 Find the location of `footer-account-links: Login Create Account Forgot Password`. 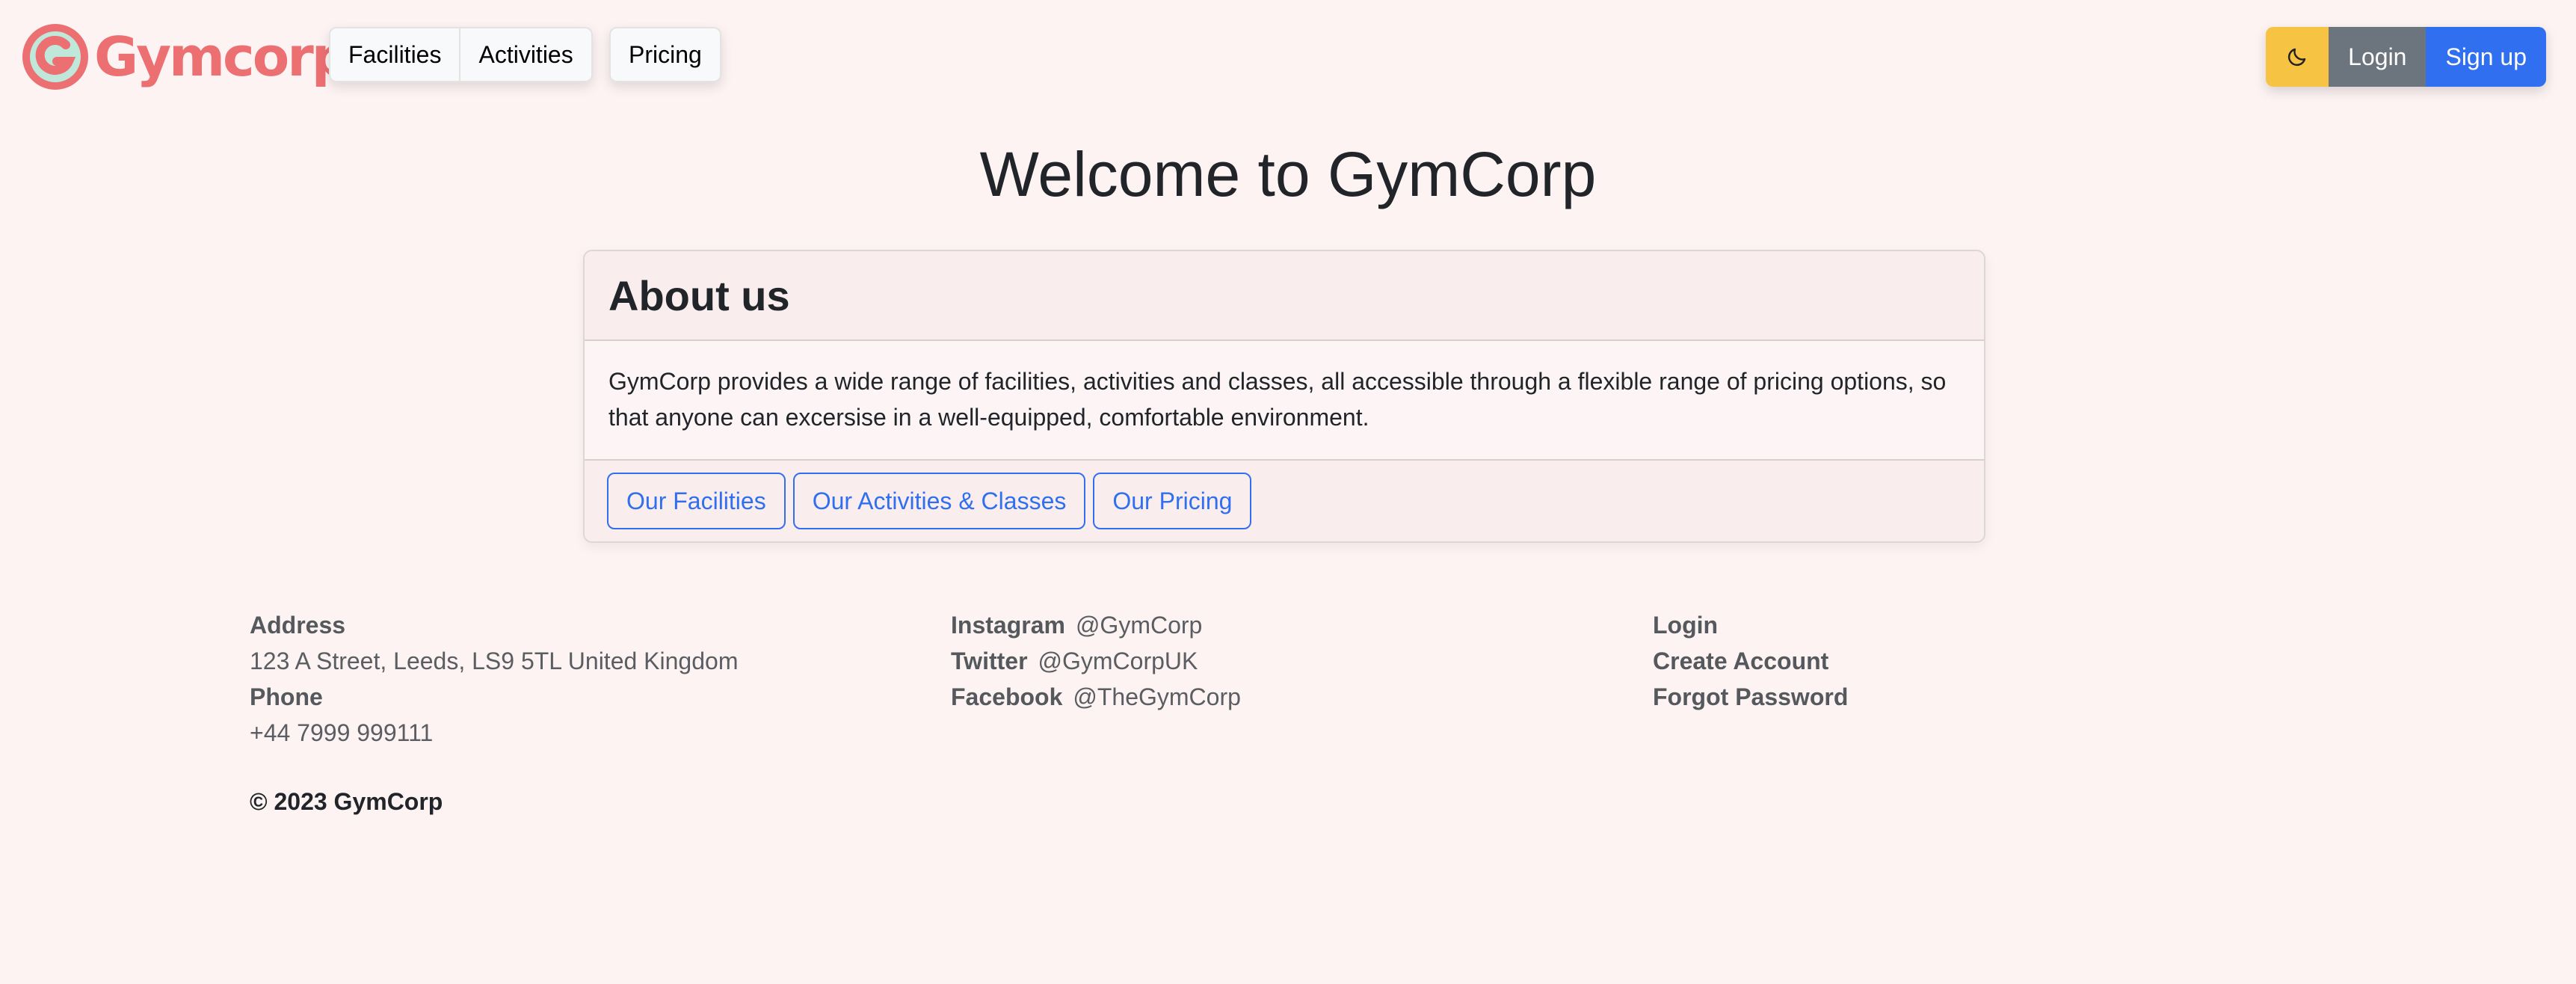

footer-account-links: Login Create Account Forgot Password is located at coordinates (1750, 661).